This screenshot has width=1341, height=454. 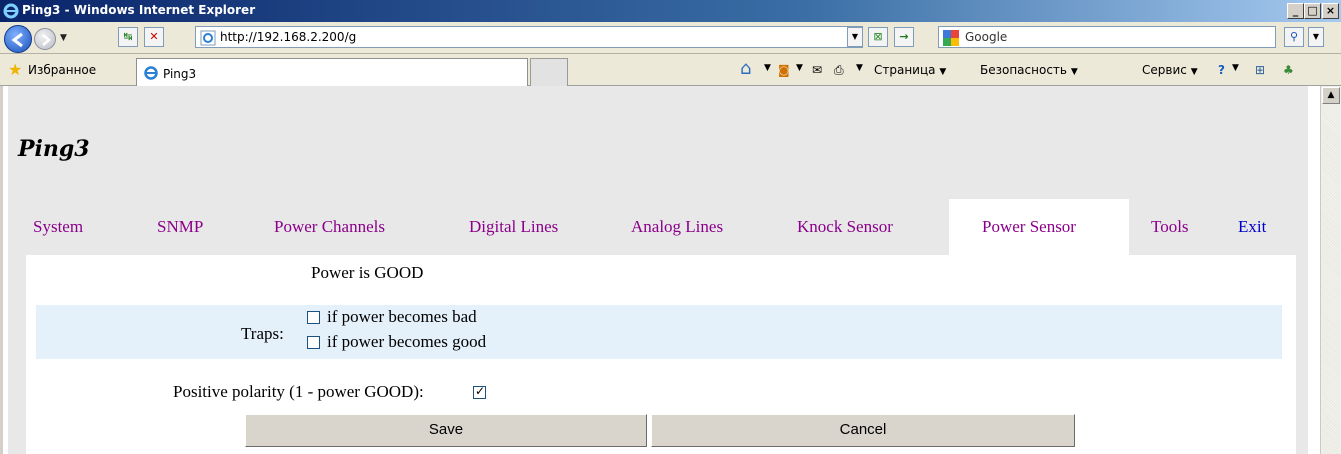 I want to click on arrow-right-icon, so click(x=46, y=40).